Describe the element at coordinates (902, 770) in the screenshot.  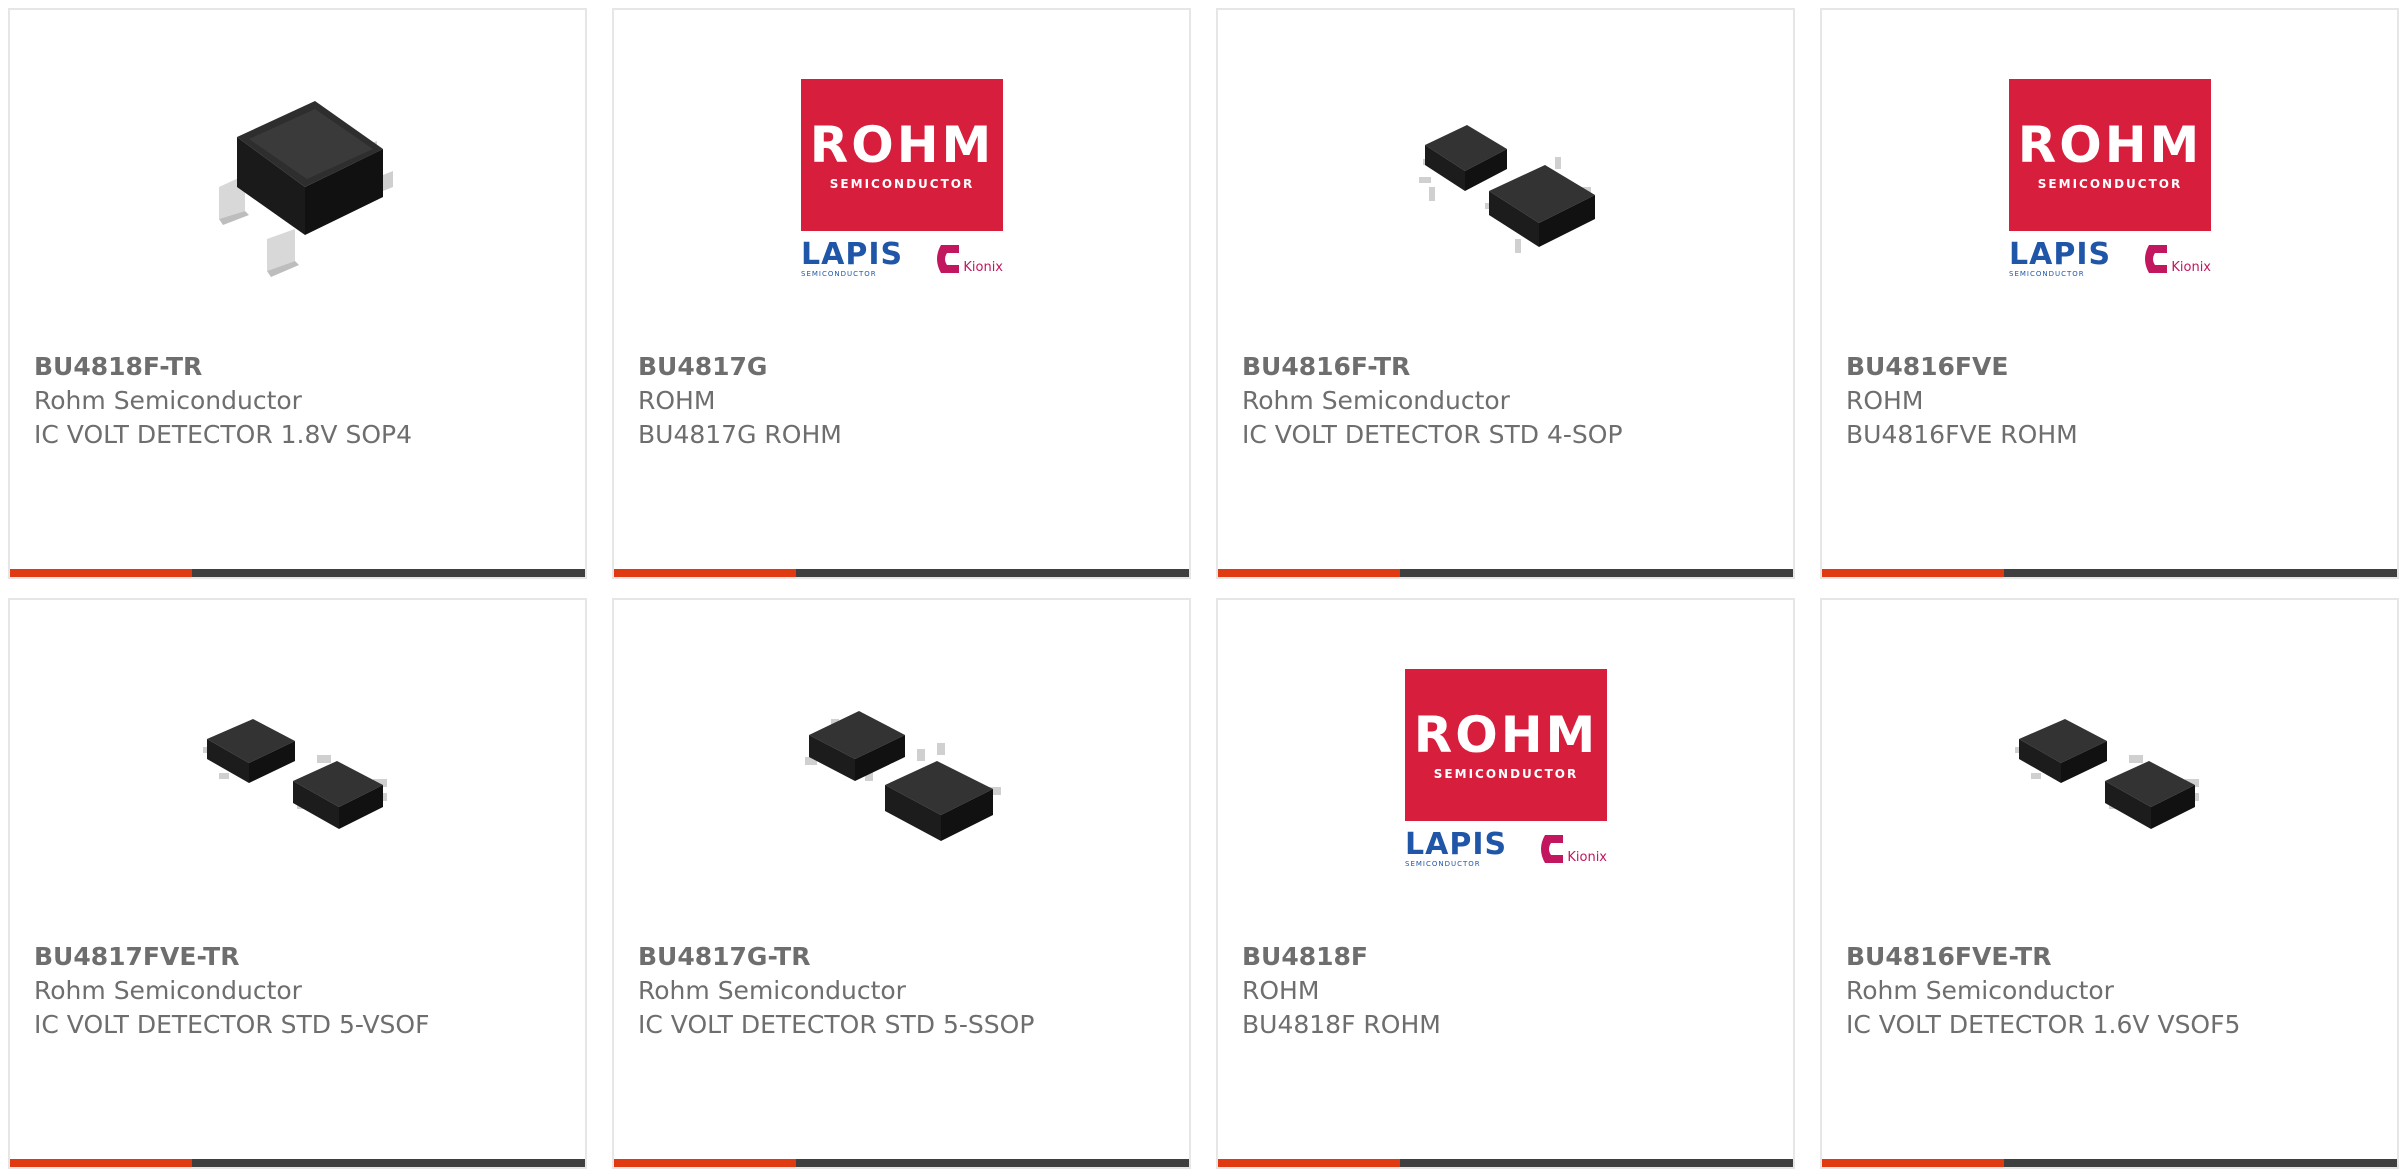
I see `ssop-pair-icon` at that location.